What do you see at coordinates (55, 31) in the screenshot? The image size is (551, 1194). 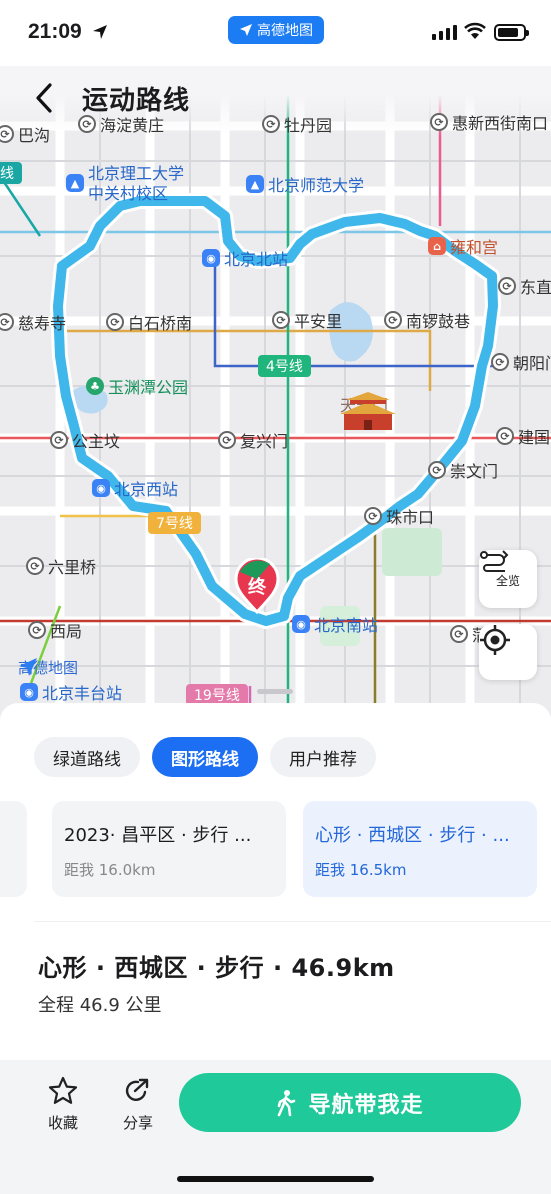 I see `status-time: 21:09` at bounding box center [55, 31].